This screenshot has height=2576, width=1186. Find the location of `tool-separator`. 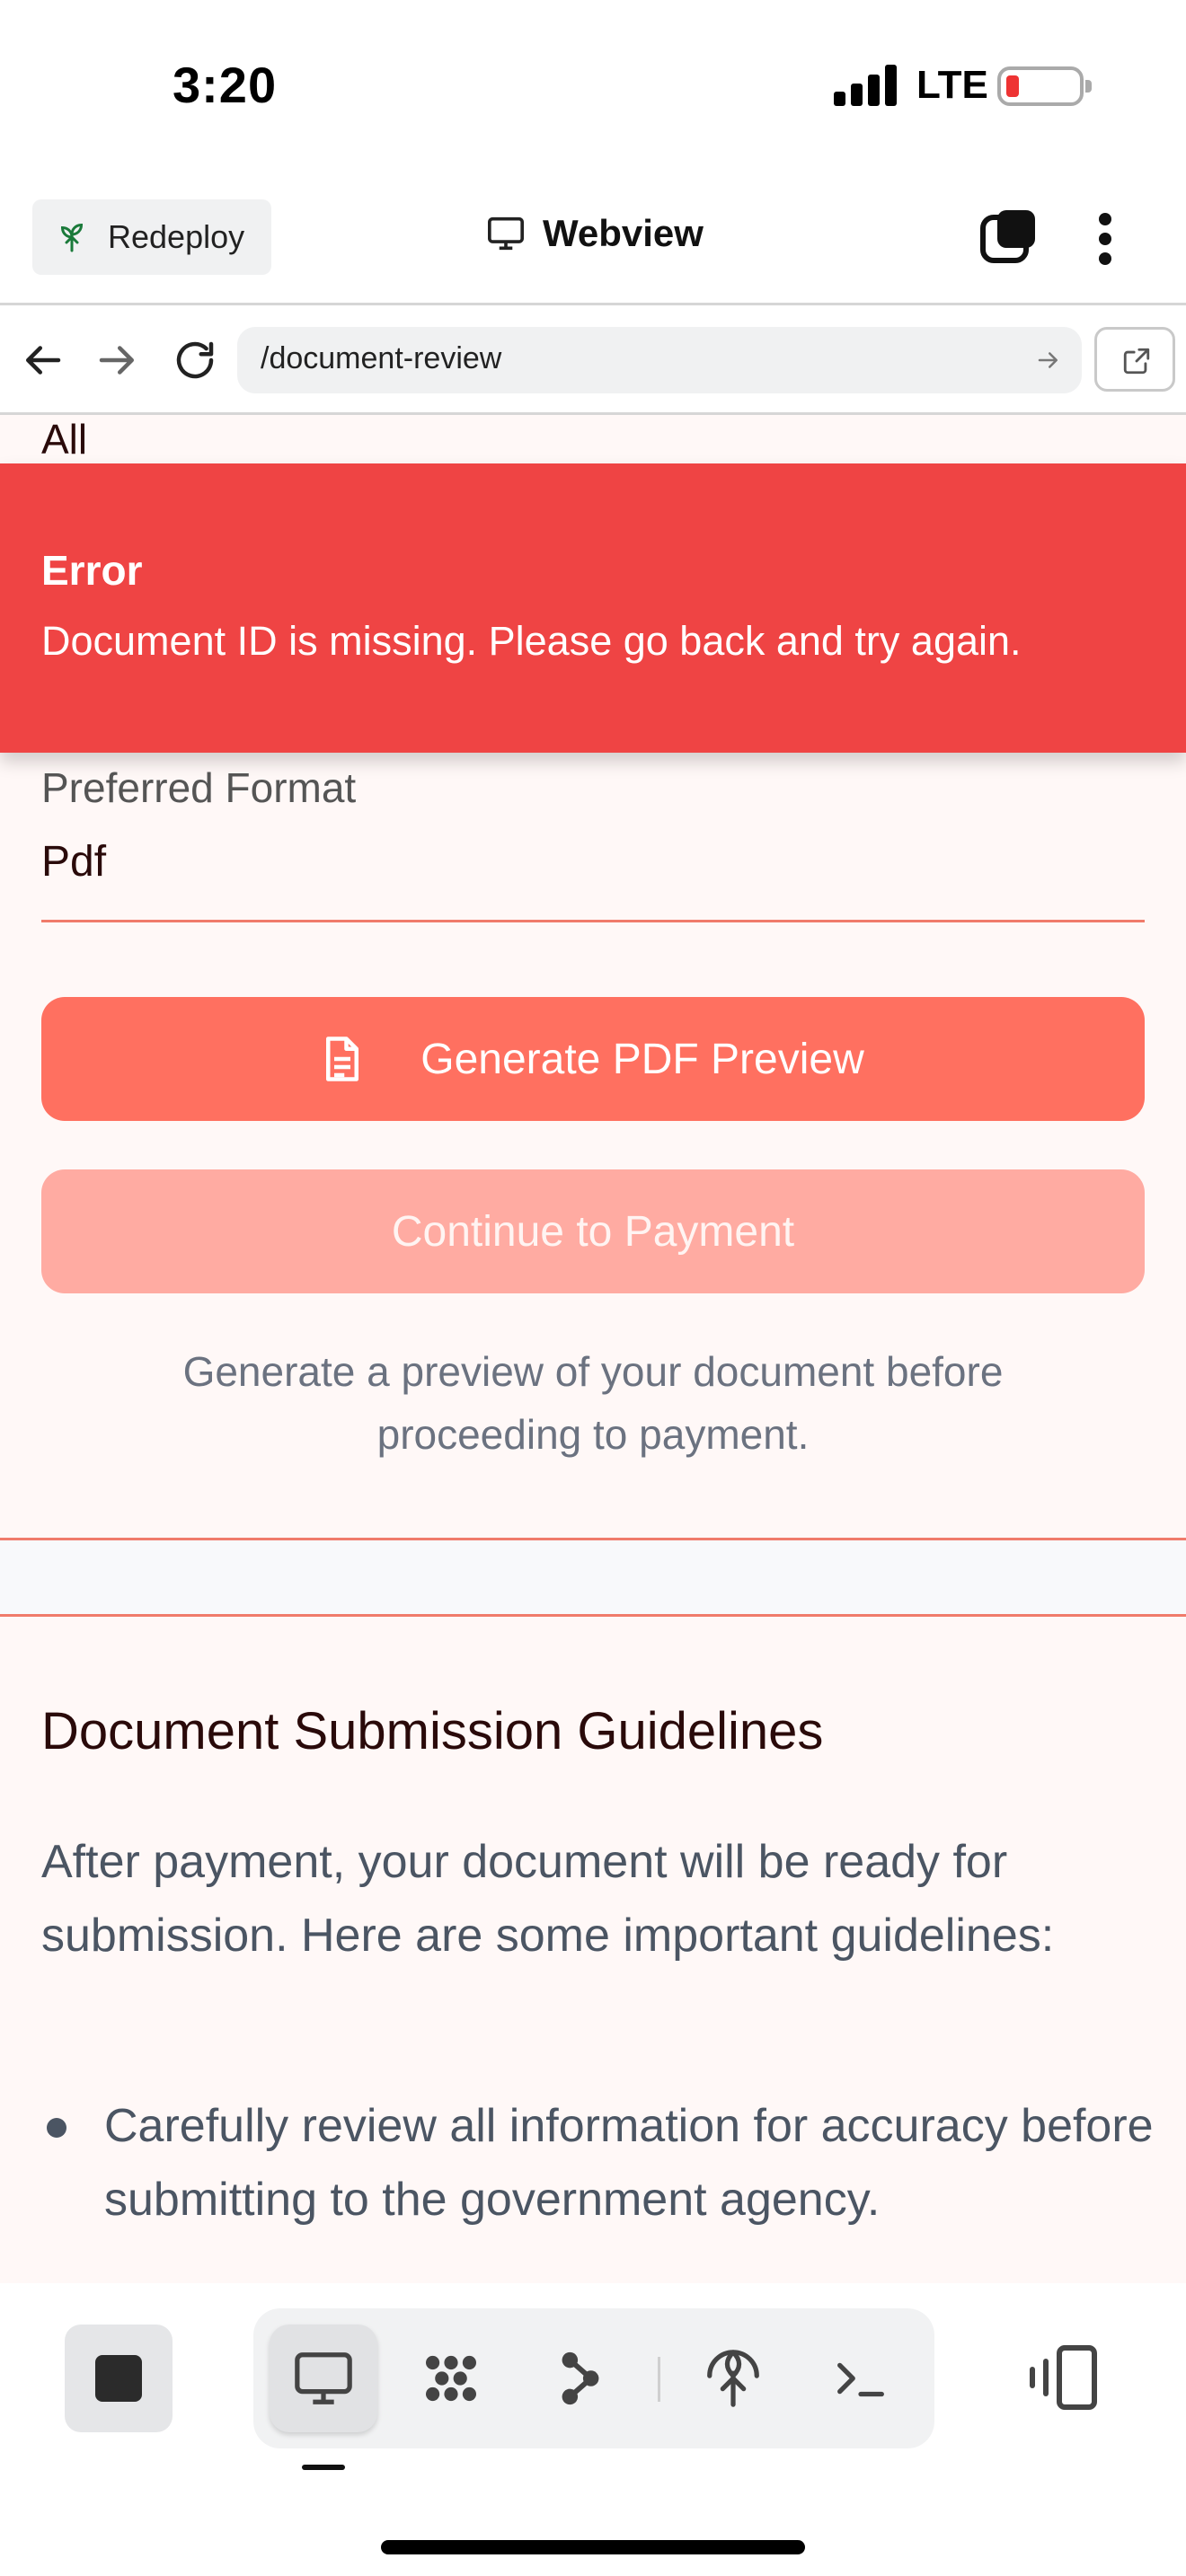

tool-separator is located at coordinates (659, 2379).